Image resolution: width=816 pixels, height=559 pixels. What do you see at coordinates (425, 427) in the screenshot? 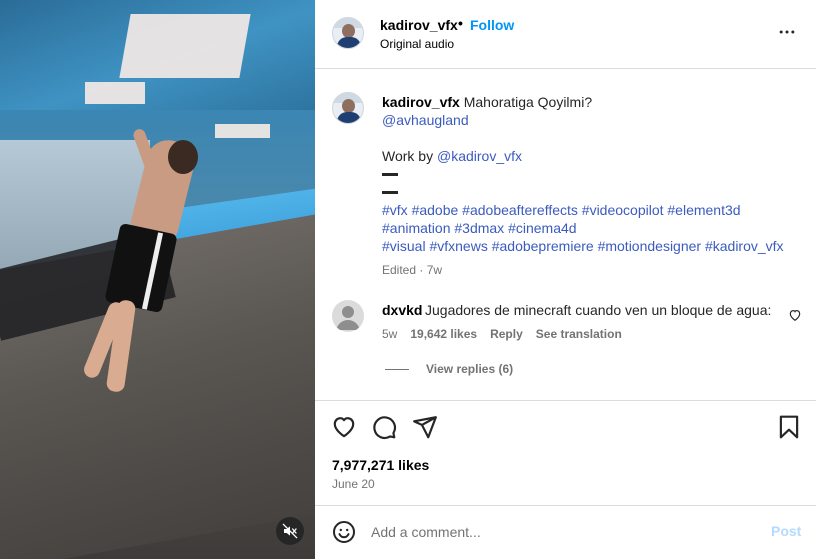
I see `share-icon` at bounding box center [425, 427].